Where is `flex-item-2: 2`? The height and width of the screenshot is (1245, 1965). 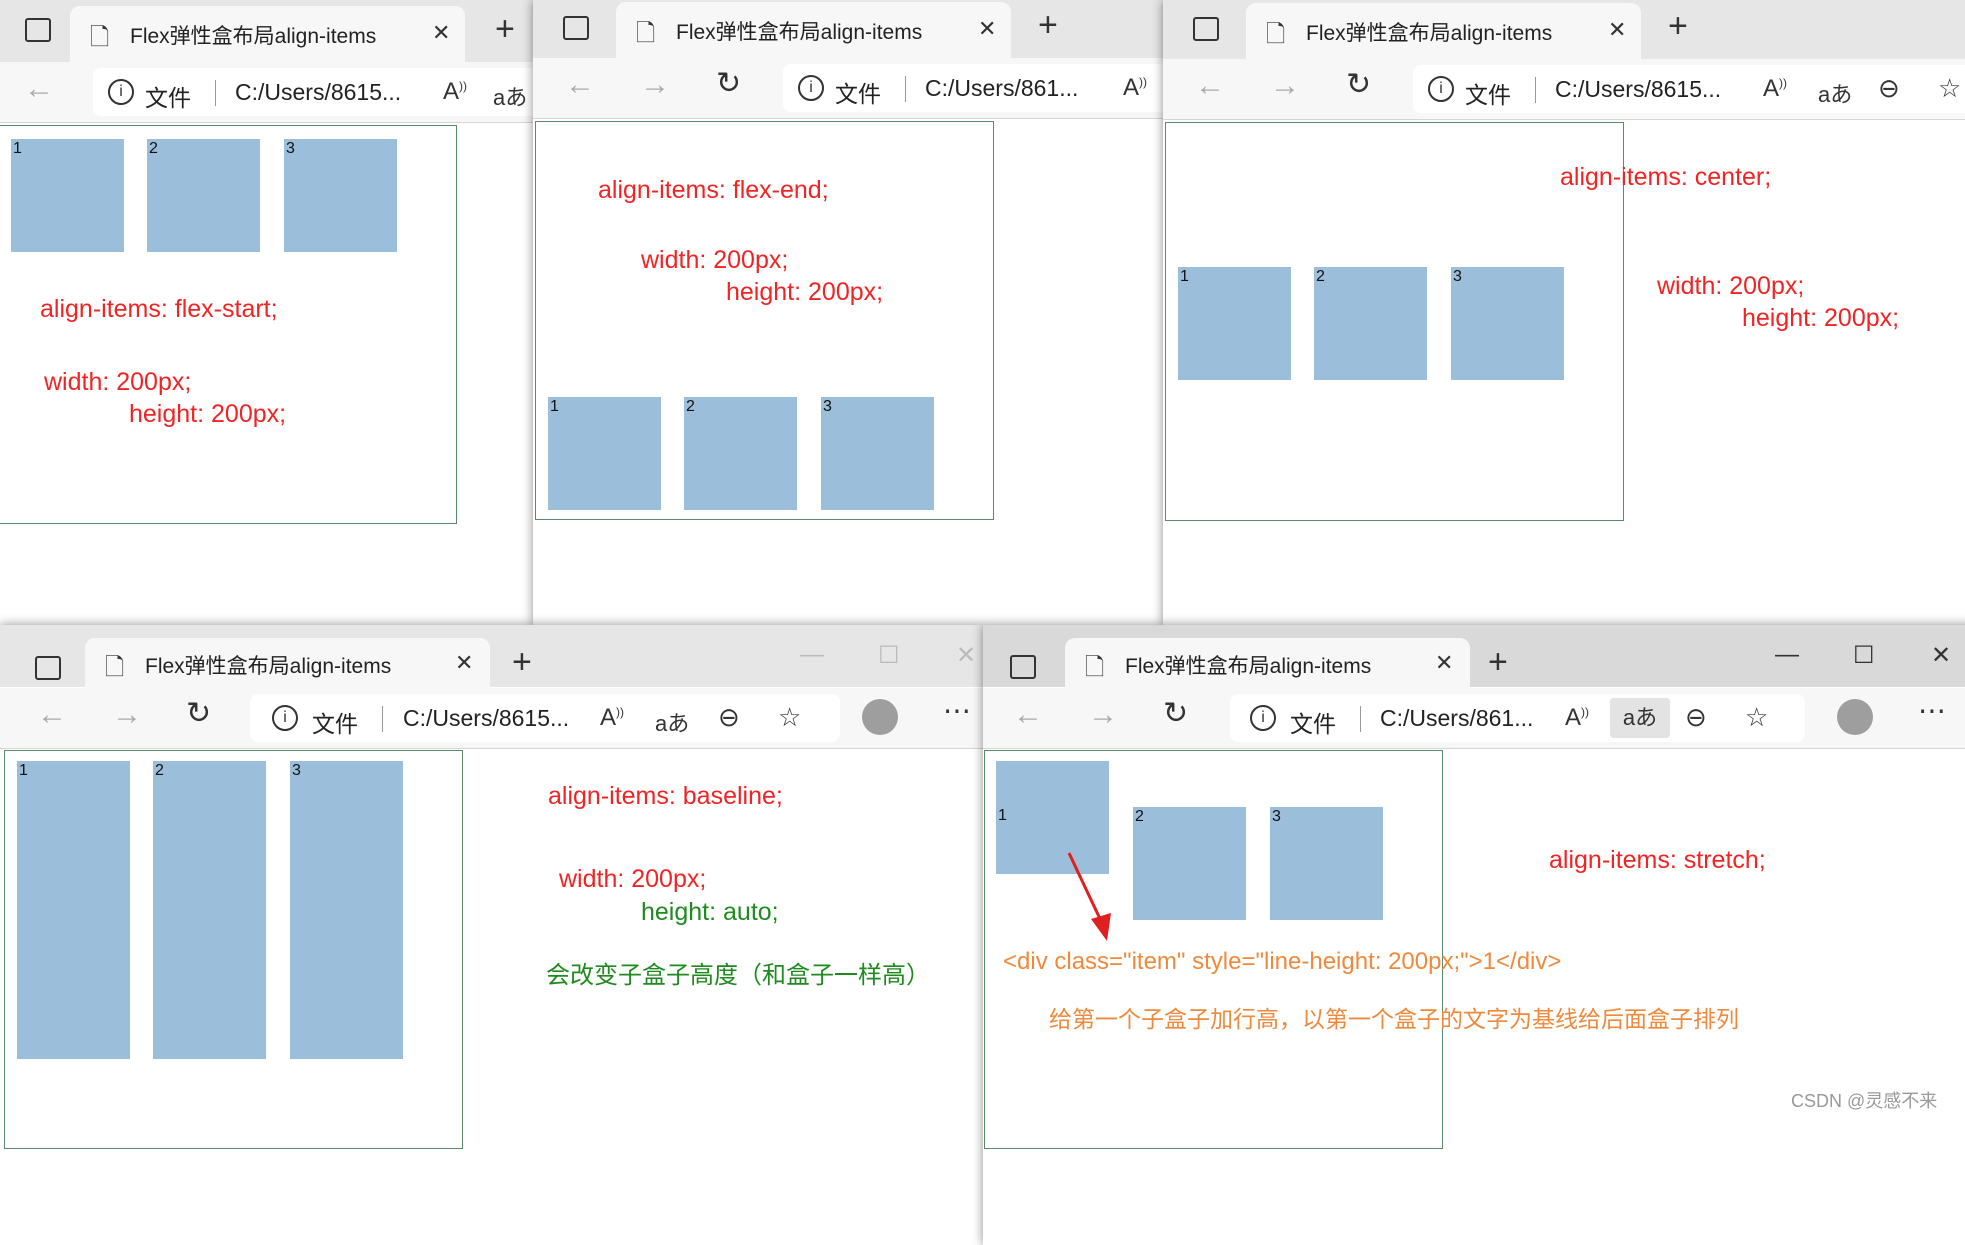 flex-item-2: 2 is located at coordinates (209, 910).